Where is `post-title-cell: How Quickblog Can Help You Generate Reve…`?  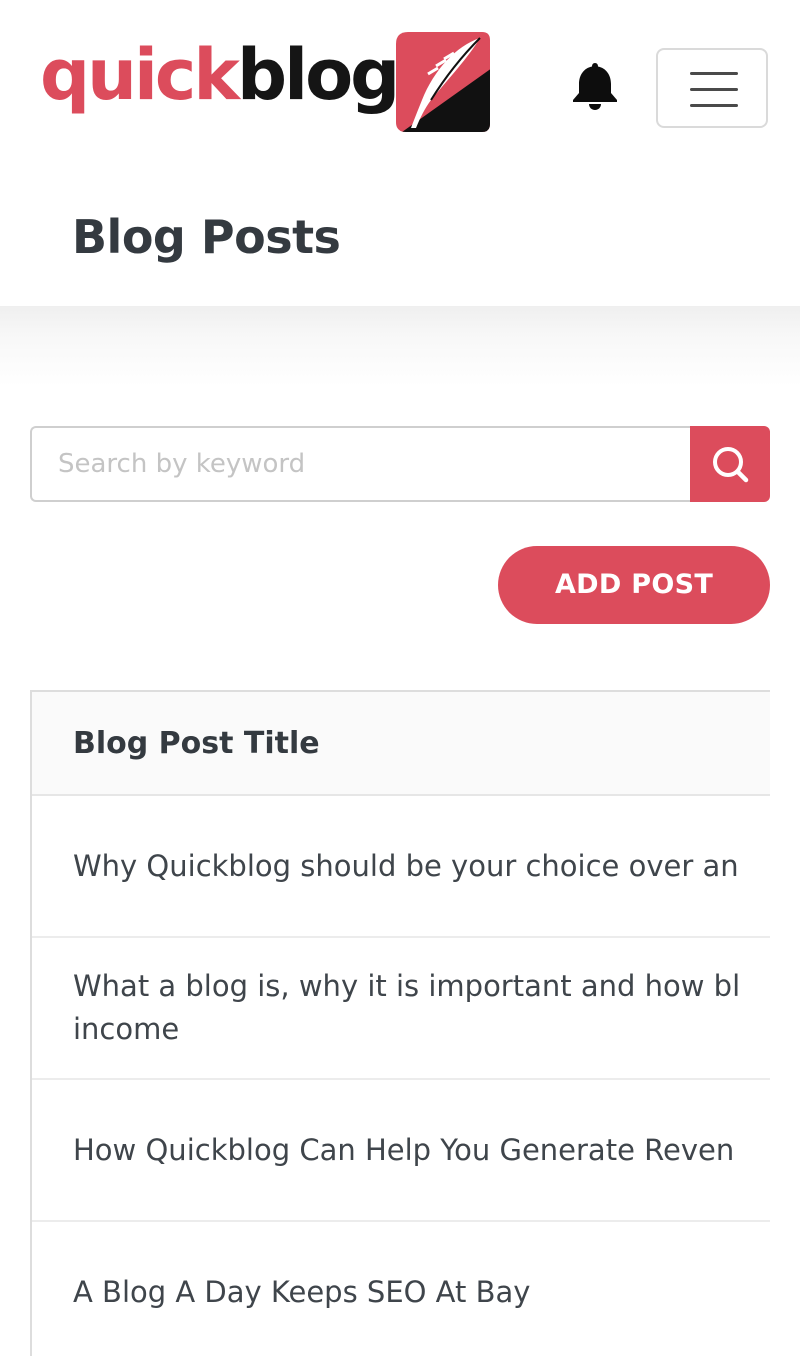
post-title-cell: How Quickblog Can Help You Generate Reve… is located at coordinates (421, 1150).